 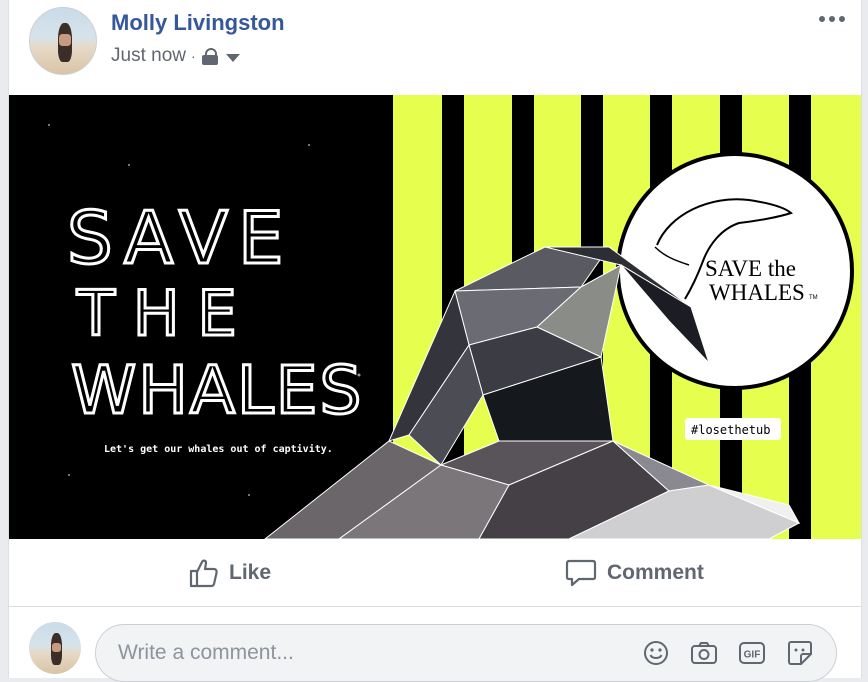 I want to click on logo-line-1: SAVE the, so click(x=750, y=268).